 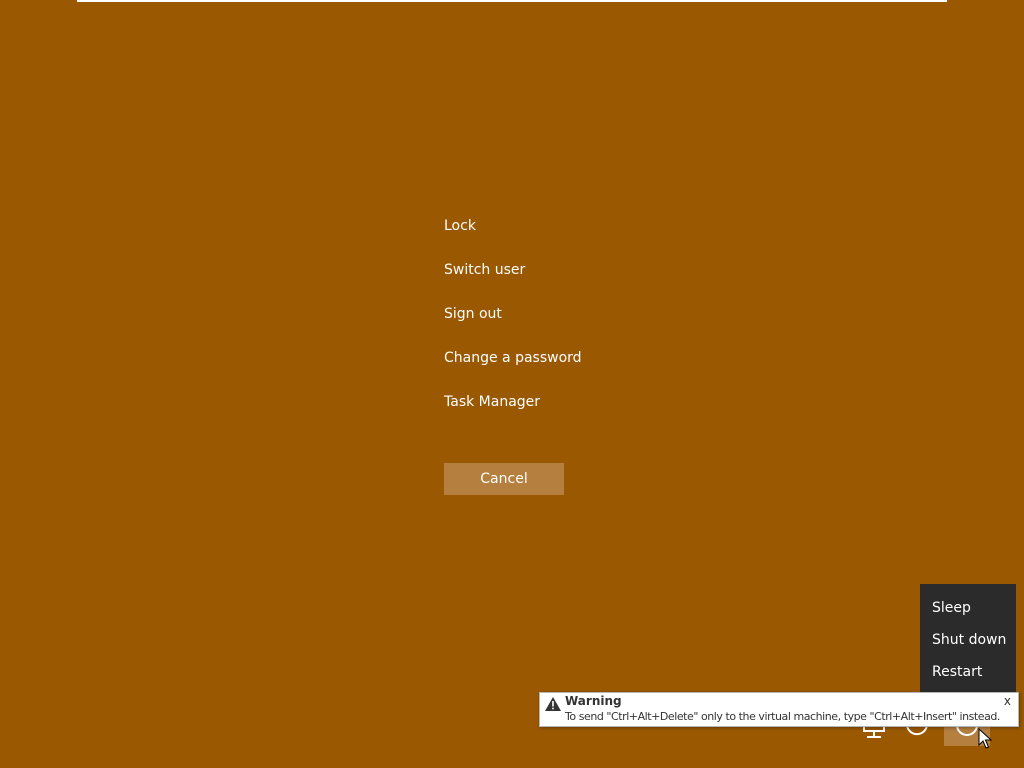 What do you see at coordinates (985, 738) in the screenshot?
I see `mouse-cursor-icon` at bounding box center [985, 738].